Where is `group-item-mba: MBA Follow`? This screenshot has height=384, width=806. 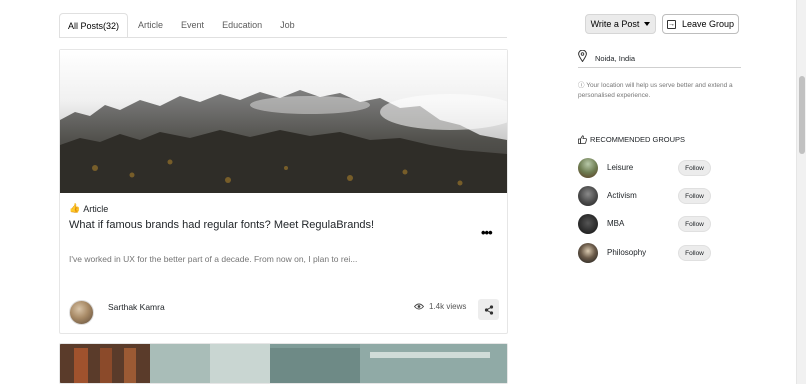
group-item-mba: MBA Follow is located at coordinates (659, 224).